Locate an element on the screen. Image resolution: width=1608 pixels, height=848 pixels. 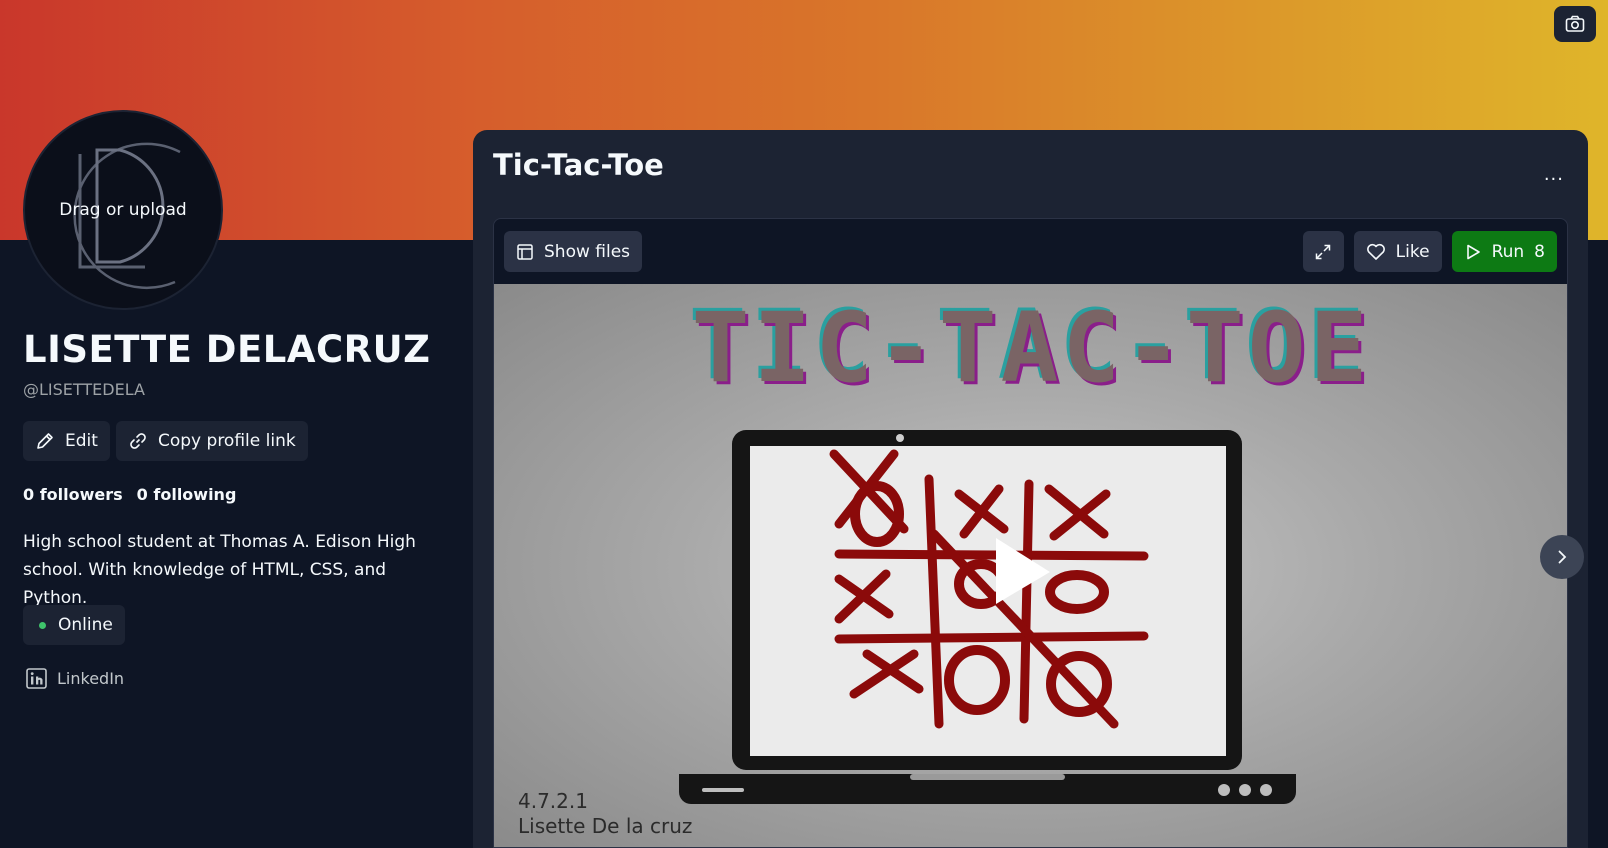
run-label: Run is located at coordinates (1508, 251).